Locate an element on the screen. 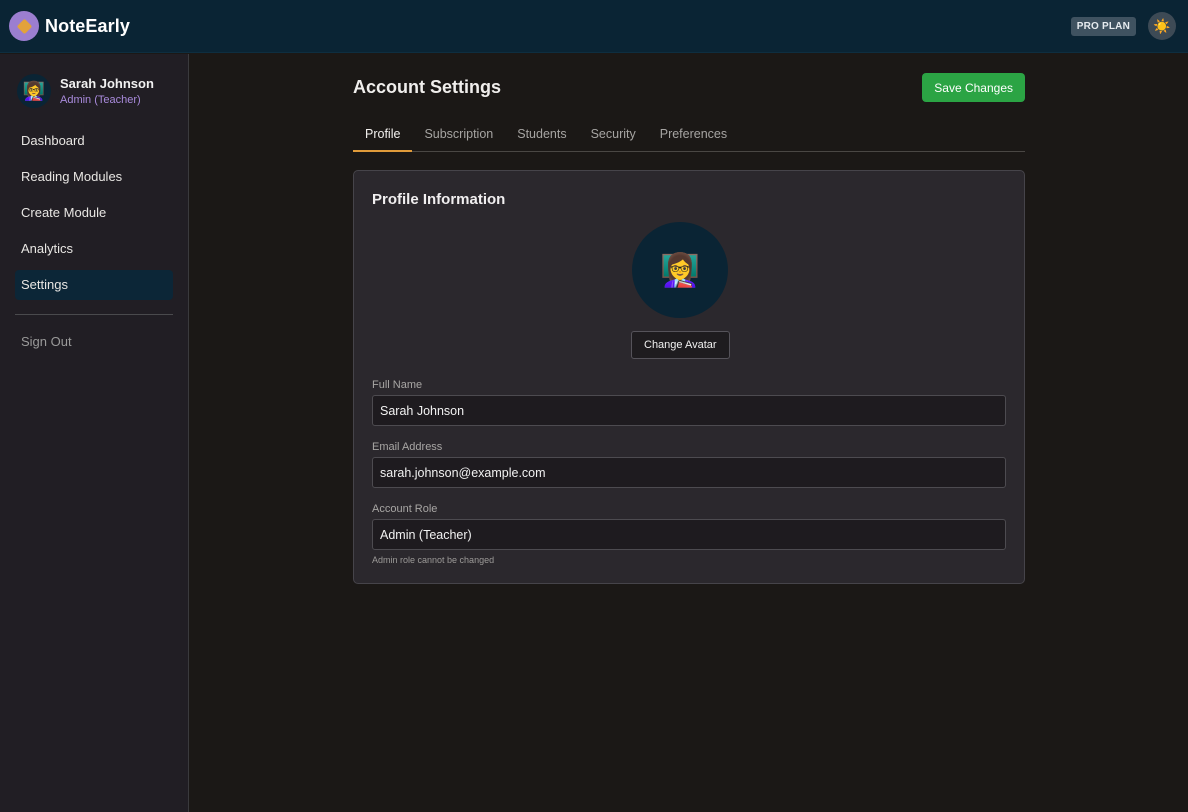  account-role-field is located at coordinates (689, 534).